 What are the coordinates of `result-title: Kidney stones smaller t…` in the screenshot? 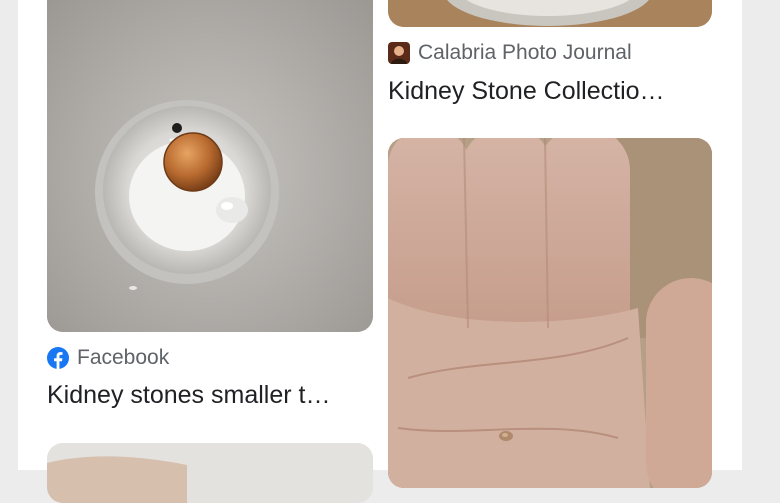 It's located at (188, 395).